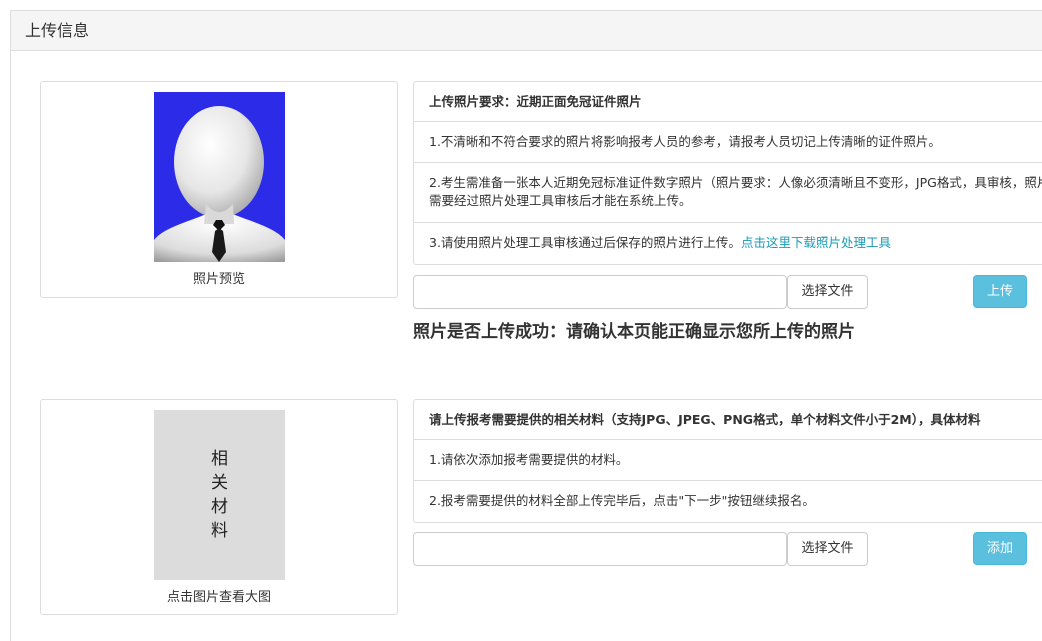  I want to click on material-placeholder-text: 相关材料, so click(219, 495).